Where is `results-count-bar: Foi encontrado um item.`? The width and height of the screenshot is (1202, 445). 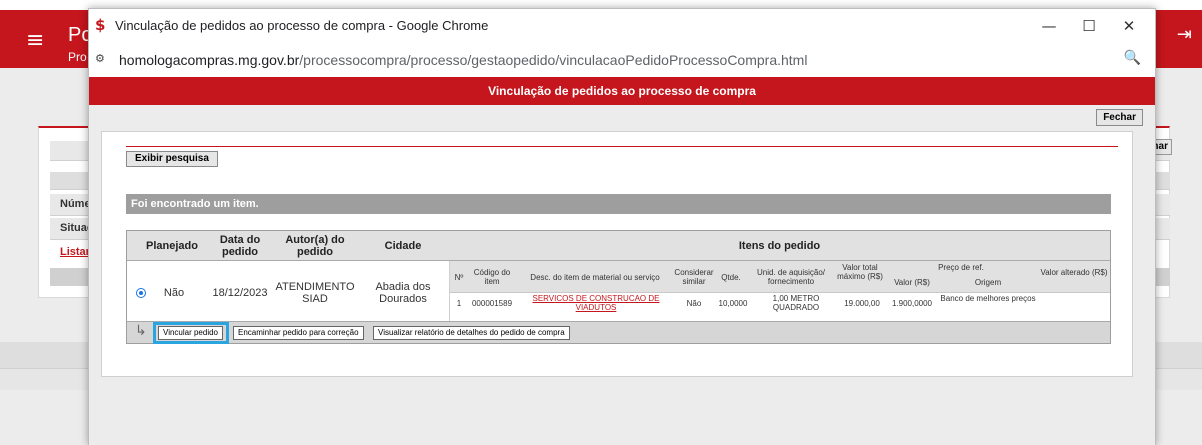 results-count-bar: Foi encontrado um item. is located at coordinates (618, 204).